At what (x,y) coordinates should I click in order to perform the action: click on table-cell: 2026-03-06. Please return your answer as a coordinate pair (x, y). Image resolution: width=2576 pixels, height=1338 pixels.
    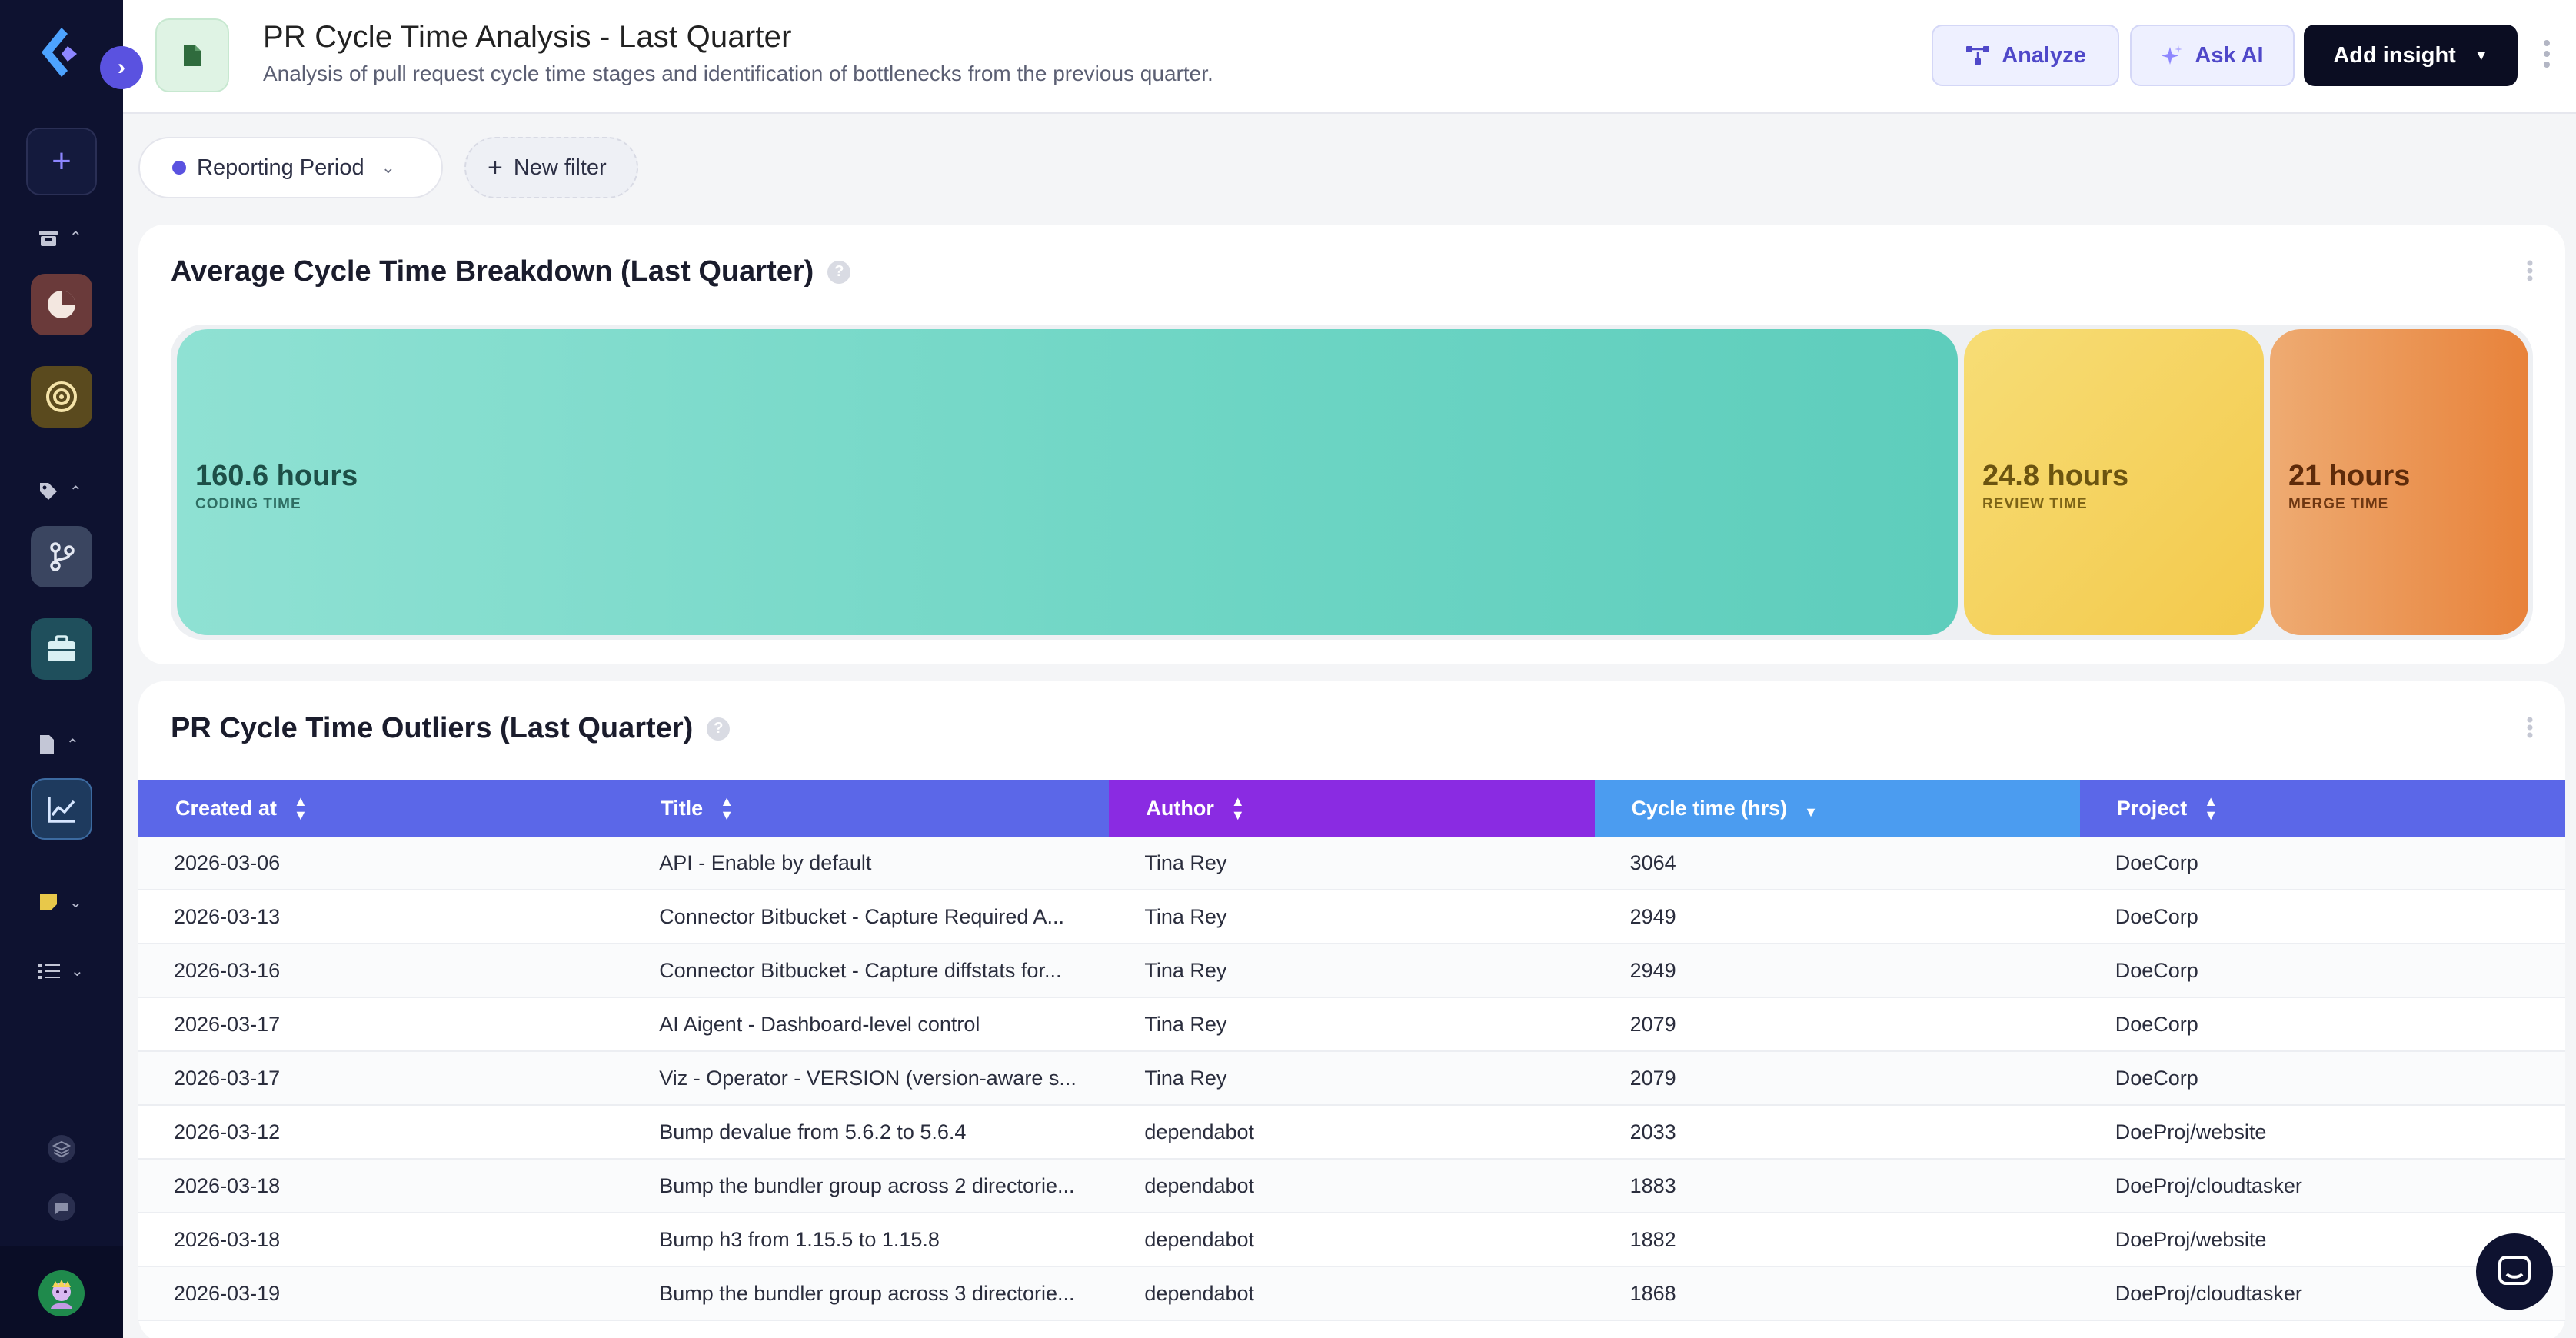
    Looking at the image, I should click on (227, 862).